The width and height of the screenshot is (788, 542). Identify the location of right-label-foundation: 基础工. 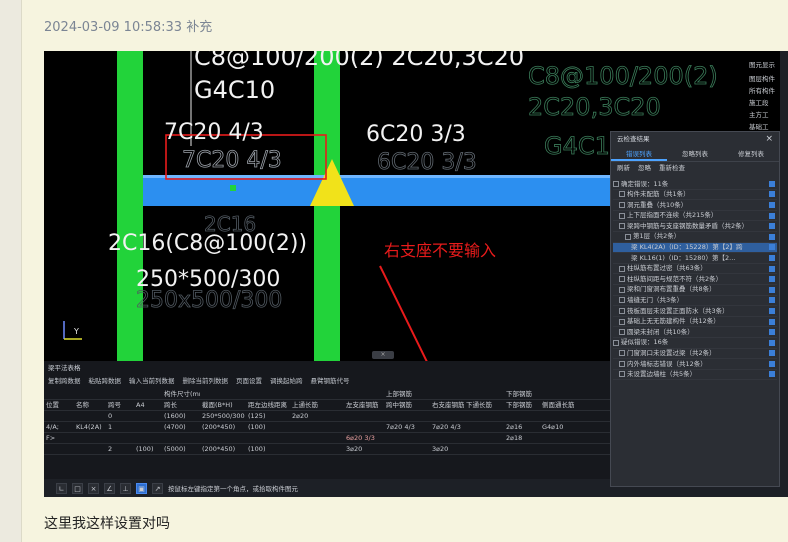
(759, 126).